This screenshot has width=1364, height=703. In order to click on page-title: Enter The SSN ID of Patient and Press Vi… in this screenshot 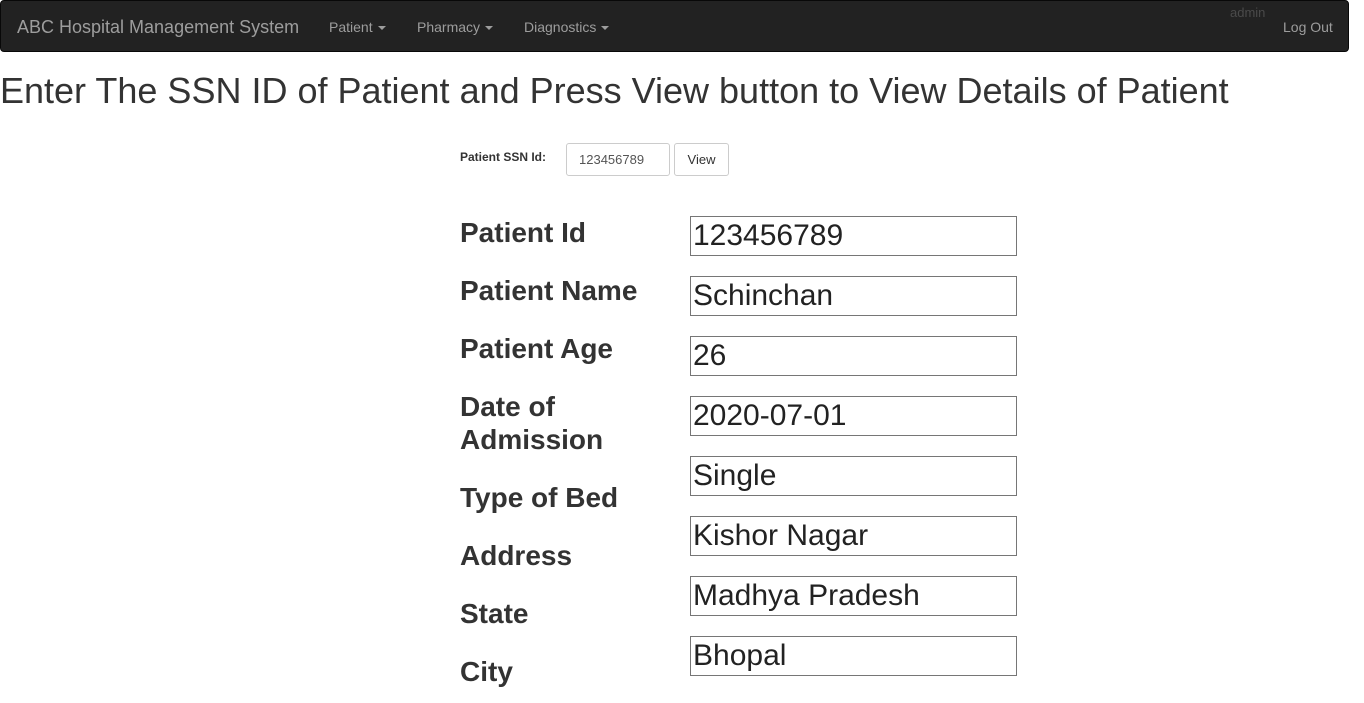, I will do `click(614, 90)`.